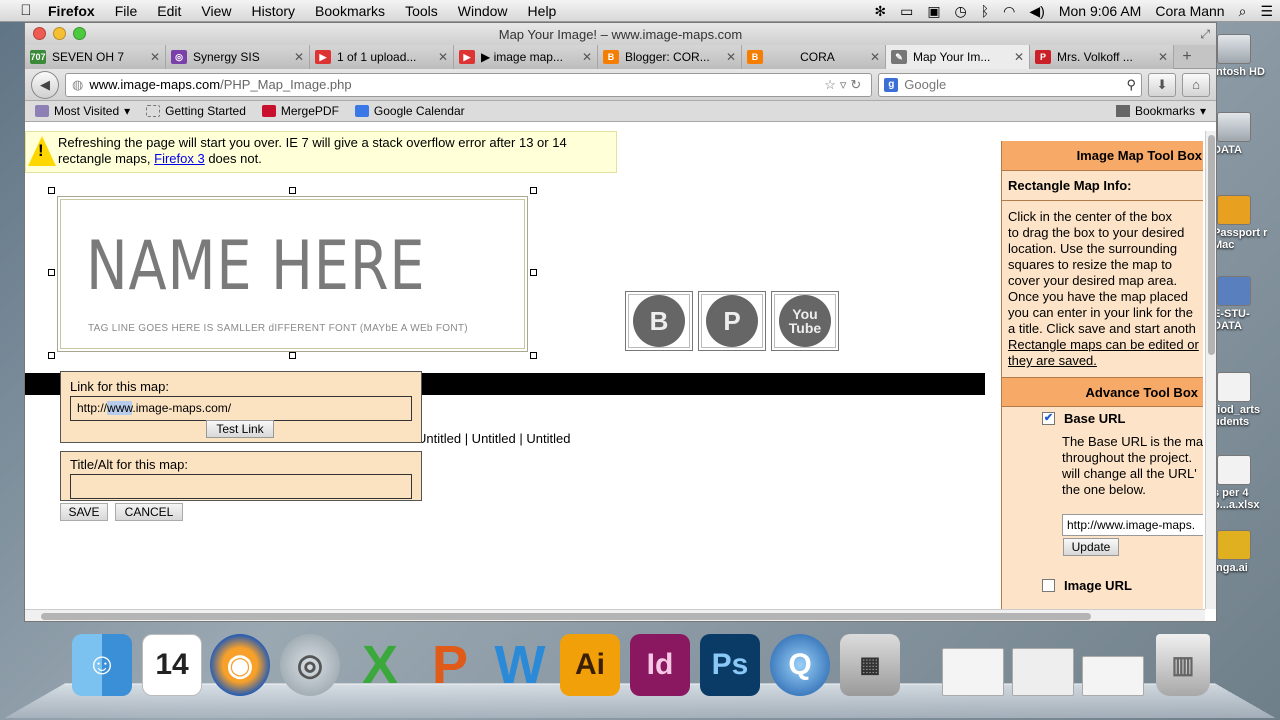 Image resolution: width=1280 pixels, height=720 pixels. Describe the element at coordinates (421, 11) in the screenshot. I see `menu-tools: Tools` at that location.